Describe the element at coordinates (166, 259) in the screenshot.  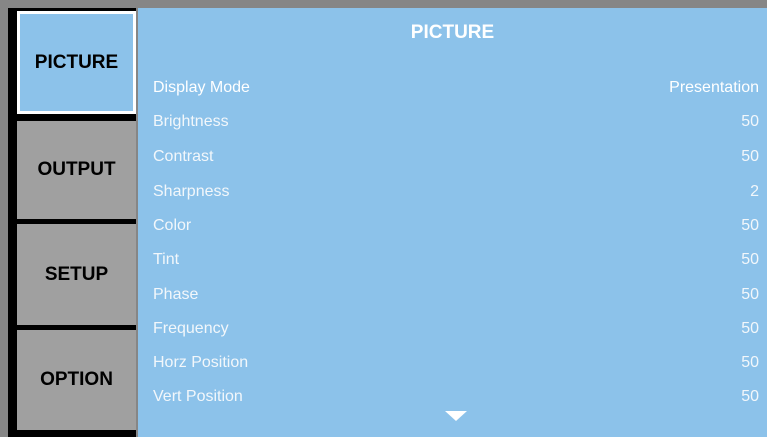
I see `setting-label: Tint` at that location.